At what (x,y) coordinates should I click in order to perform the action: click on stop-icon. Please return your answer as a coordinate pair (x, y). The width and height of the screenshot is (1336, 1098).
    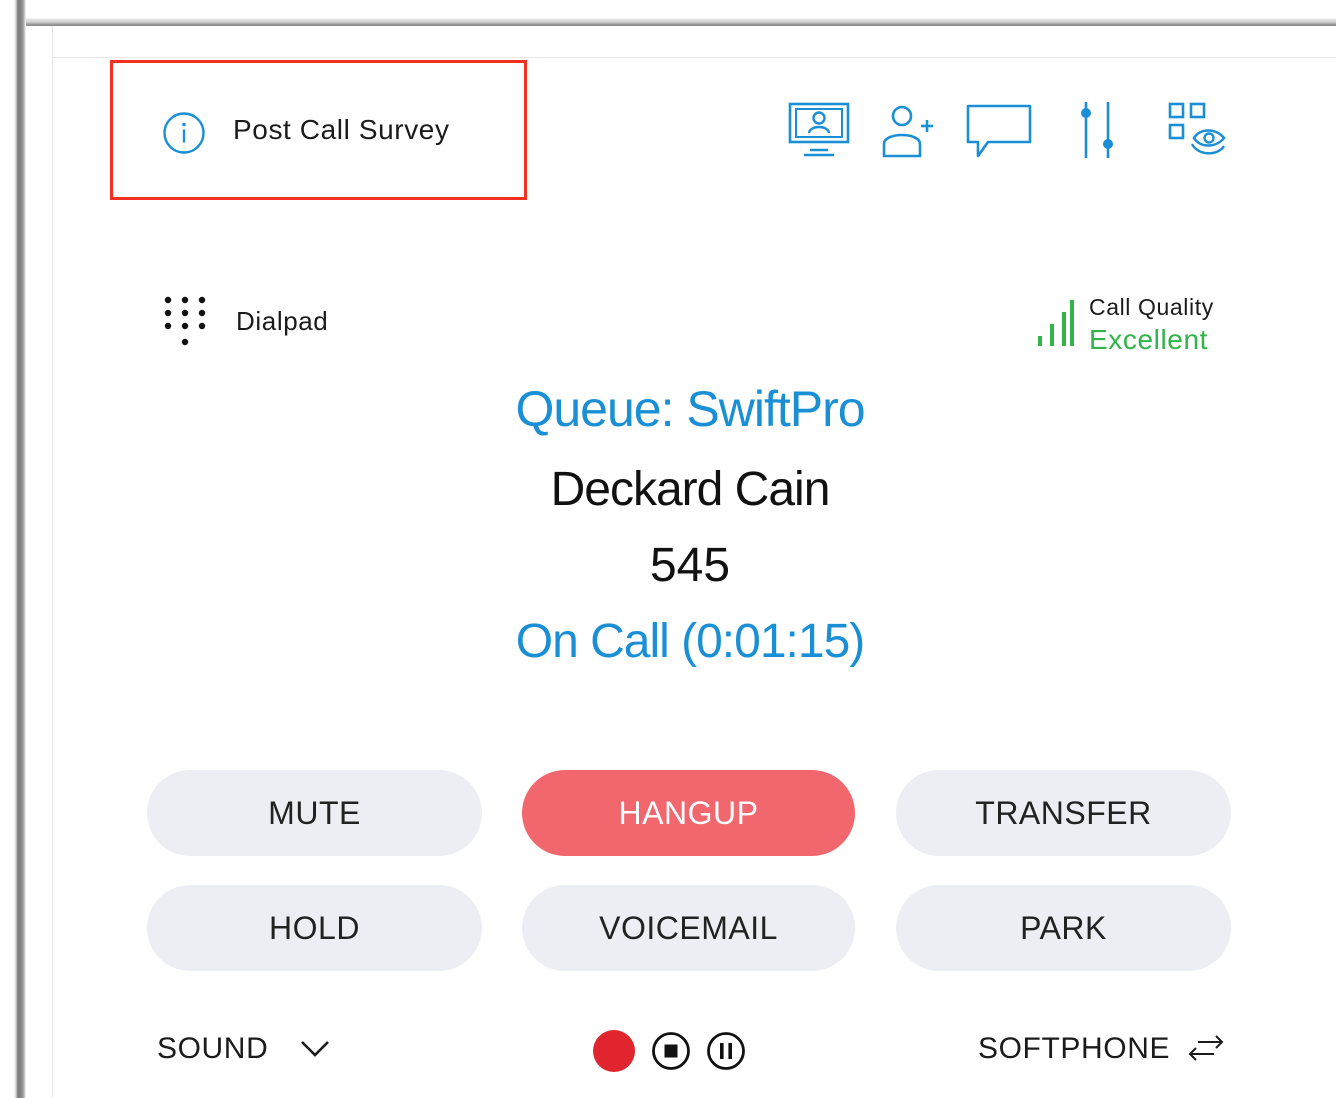
    Looking at the image, I should click on (671, 1051).